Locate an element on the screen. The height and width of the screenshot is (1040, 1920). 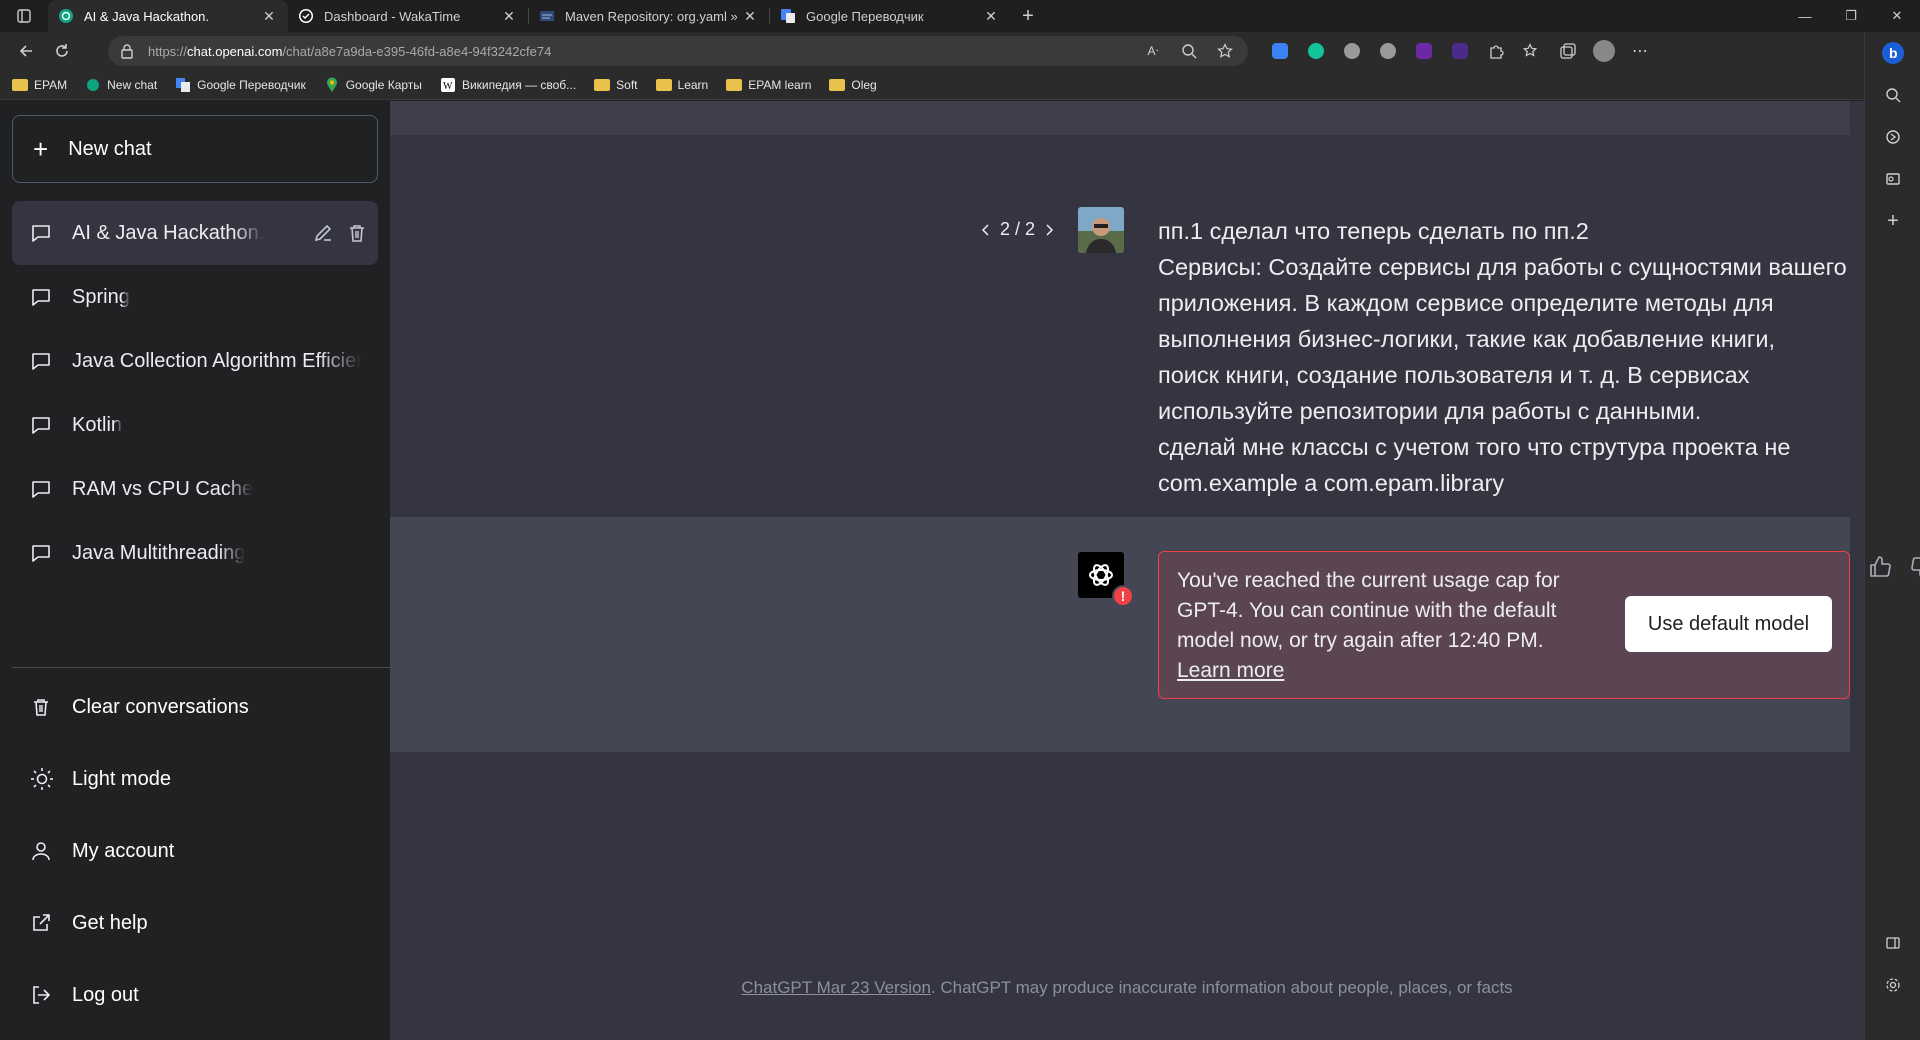
extensions-puzzle-icon is located at coordinates (1496, 51).